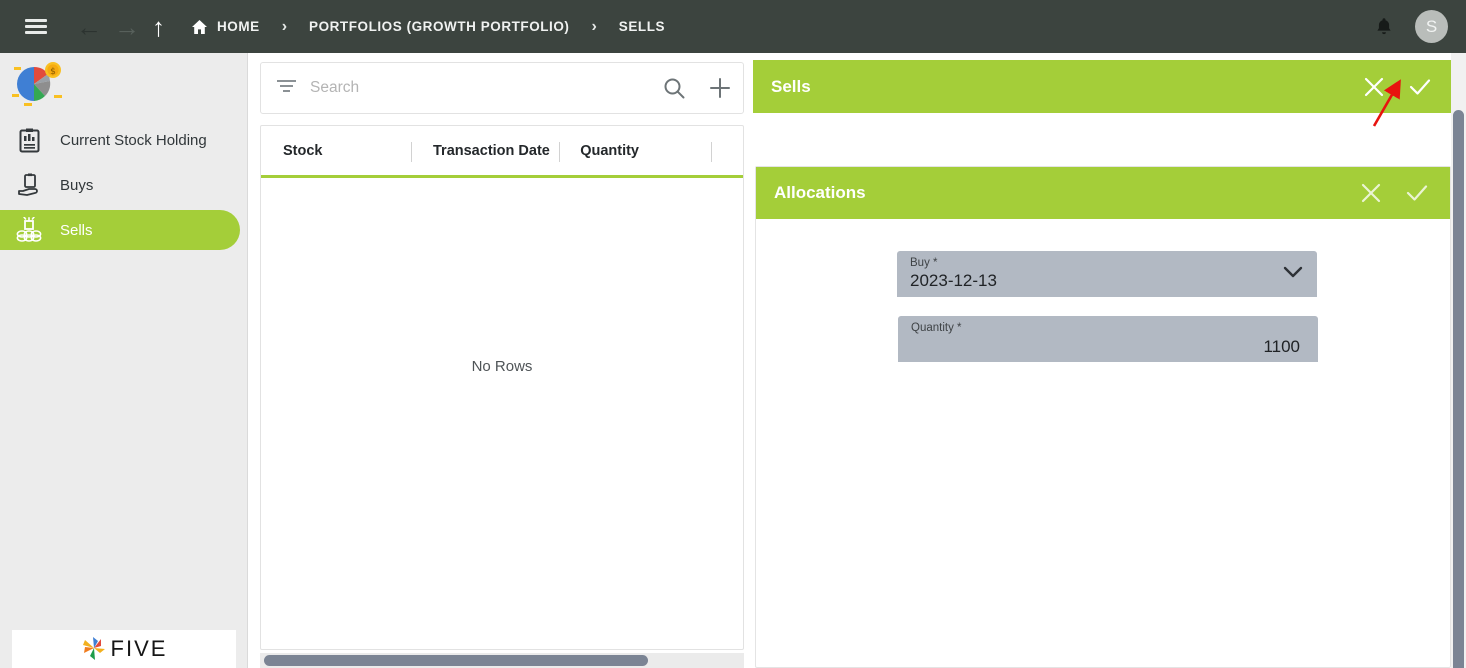  I want to click on table-column-header-transaction-date: Transaction Date, so click(491, 151).